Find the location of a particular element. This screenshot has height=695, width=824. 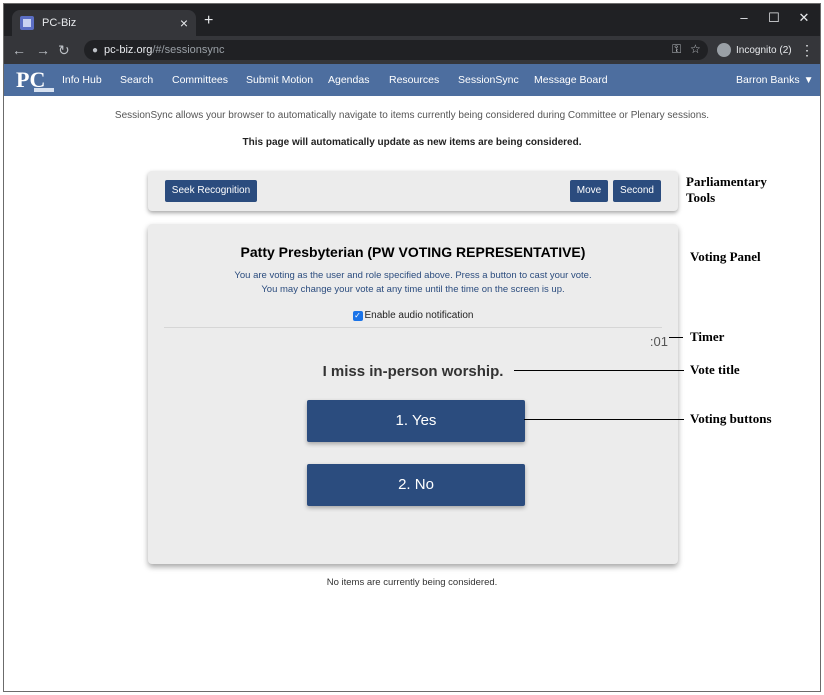

tab-title: PC-Biz is located at coordinates (59, 23).